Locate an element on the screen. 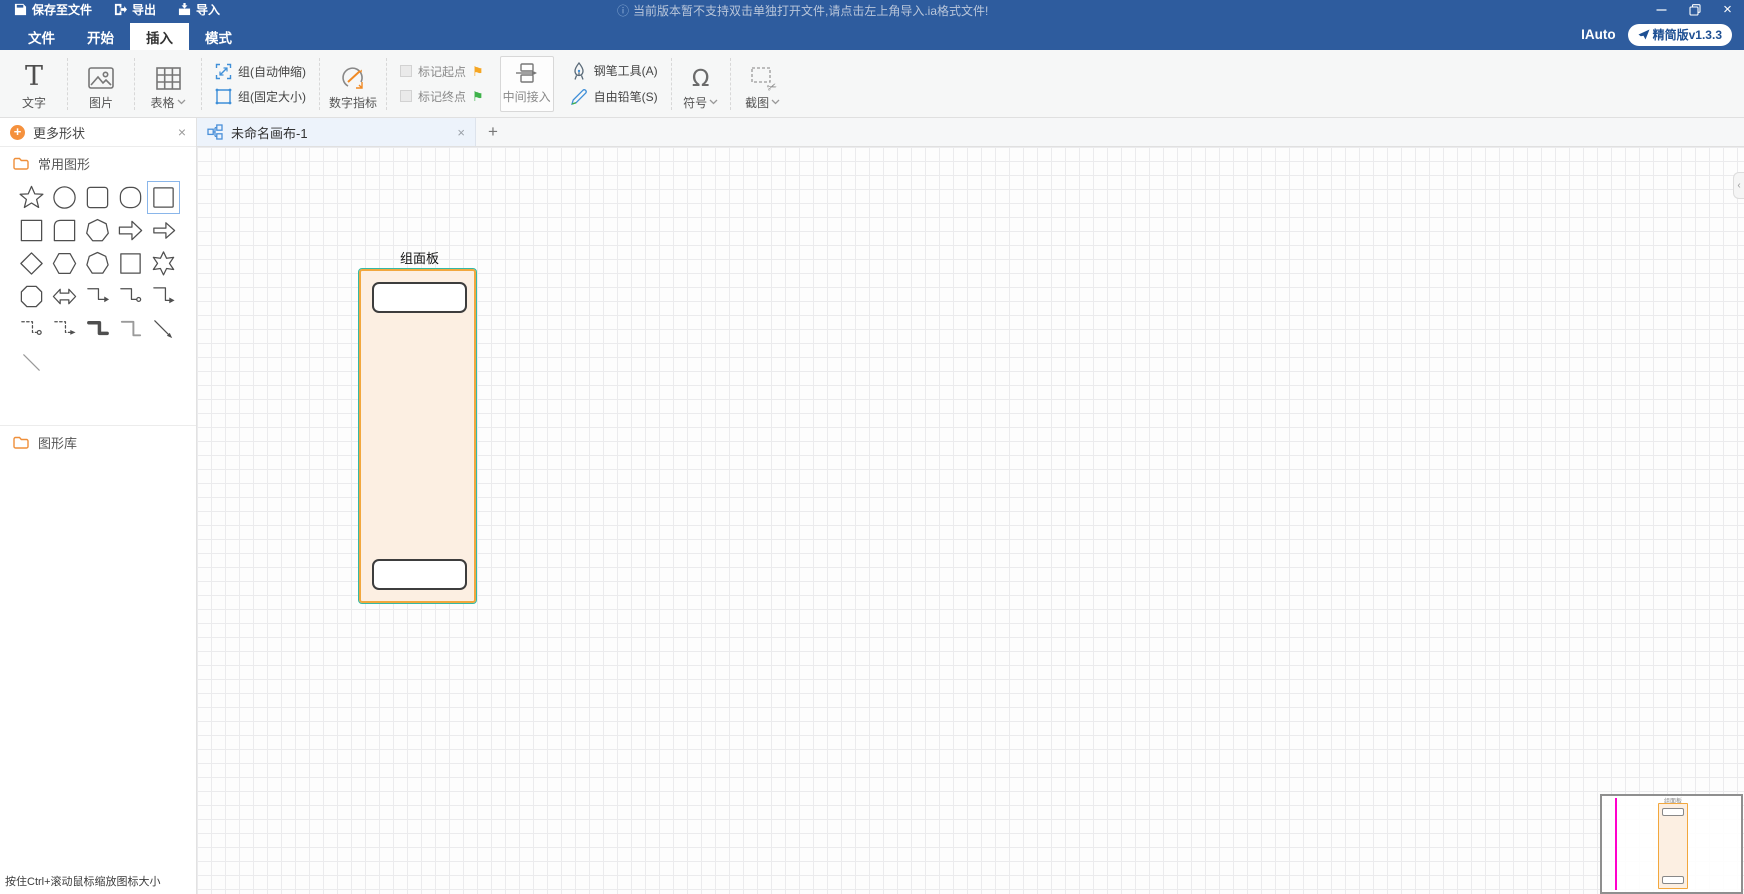  screenshot-icon: ✂ is located at coordinates (765, 80).